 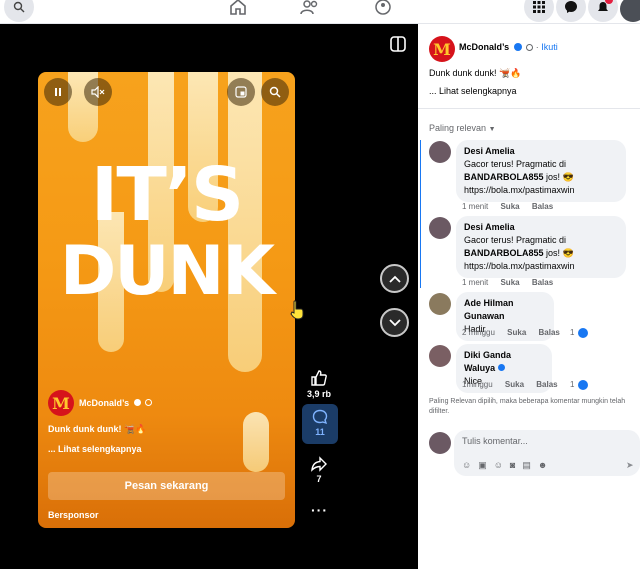 I want to click on reel-headline-dunk: DUNK, so click(x=167, y=271).